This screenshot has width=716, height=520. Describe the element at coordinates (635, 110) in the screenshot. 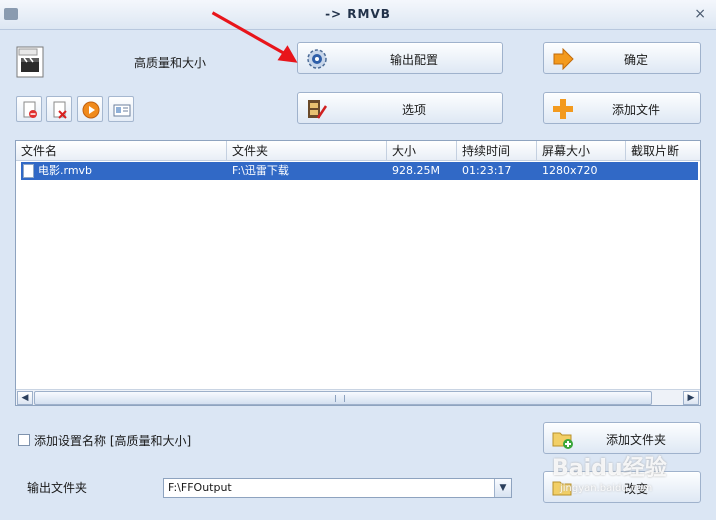

I see `add-file-label: 添加文件` at that location.